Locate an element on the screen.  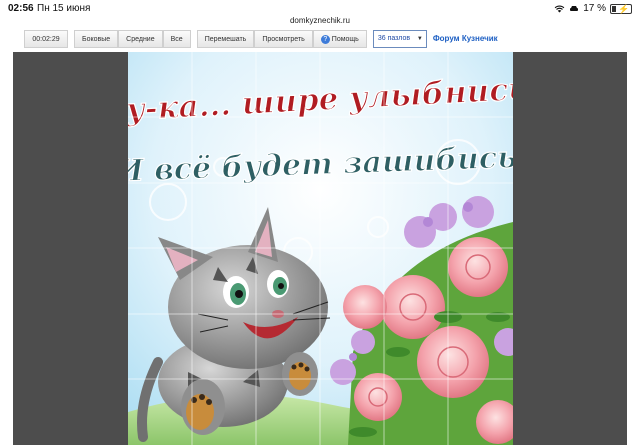
pieces-select: 36 пазлов ▼ is located at coordinates (399, 39).